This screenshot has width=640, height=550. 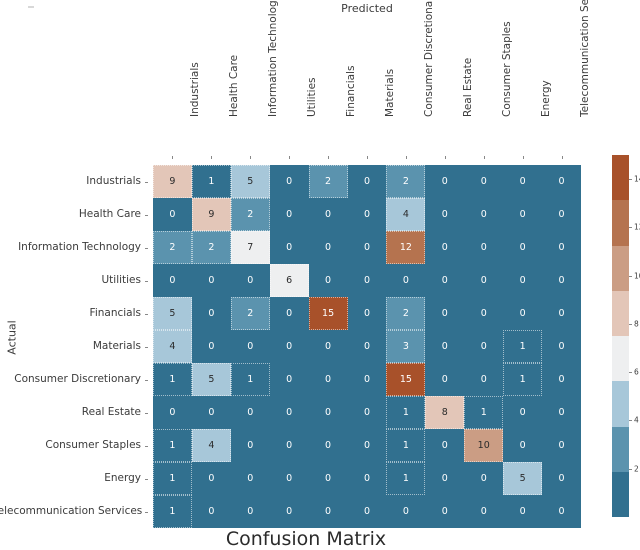 What do you see at coordinates (545, 99) in the screenshot?
I see `x-tick-label: Energy` at bounding box center [545, 99].